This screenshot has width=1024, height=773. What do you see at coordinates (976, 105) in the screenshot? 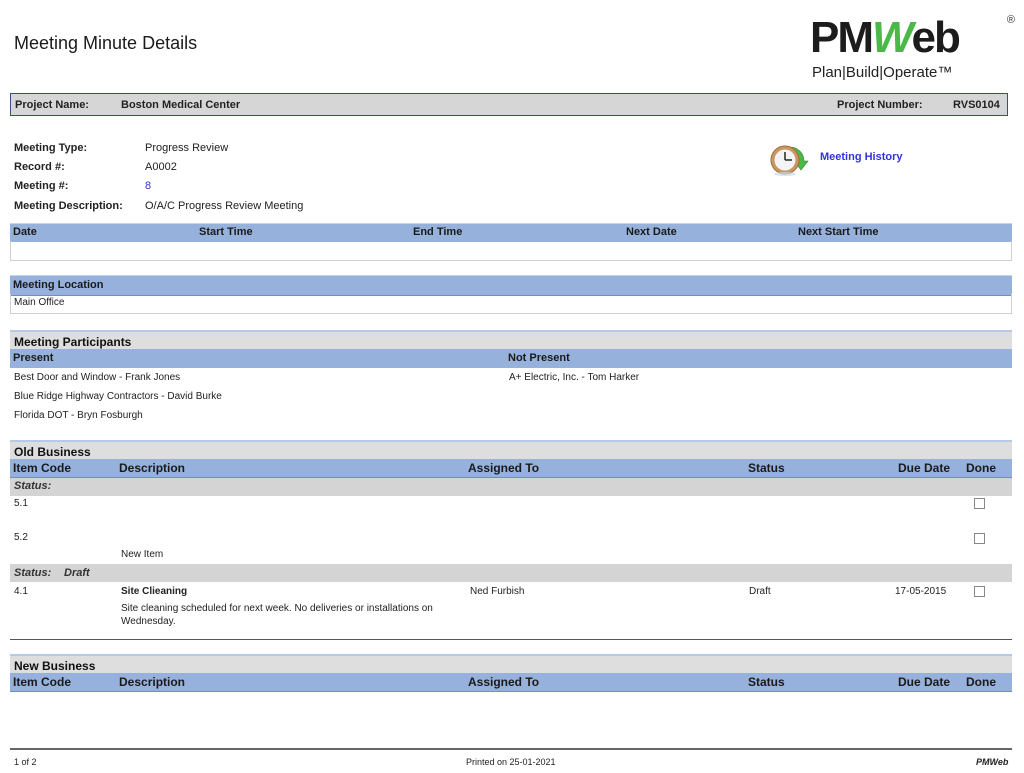
I see `project-number-value: RVS0104` at bounding box center [976, 105].